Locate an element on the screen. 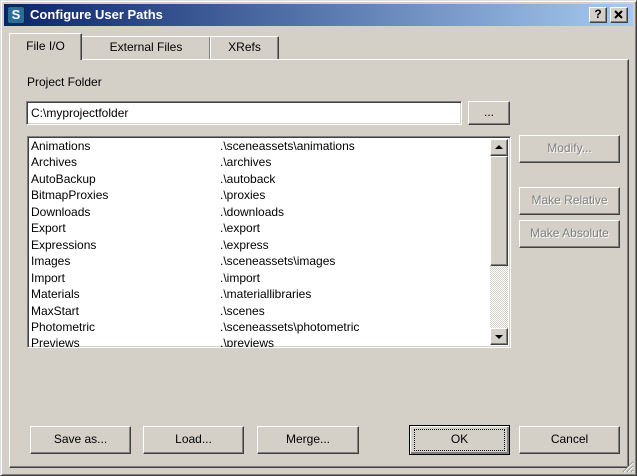 This screenshot has width=637, height=476. list-item: BitmapProxies .\proxies is located at coordinates (258, 196).